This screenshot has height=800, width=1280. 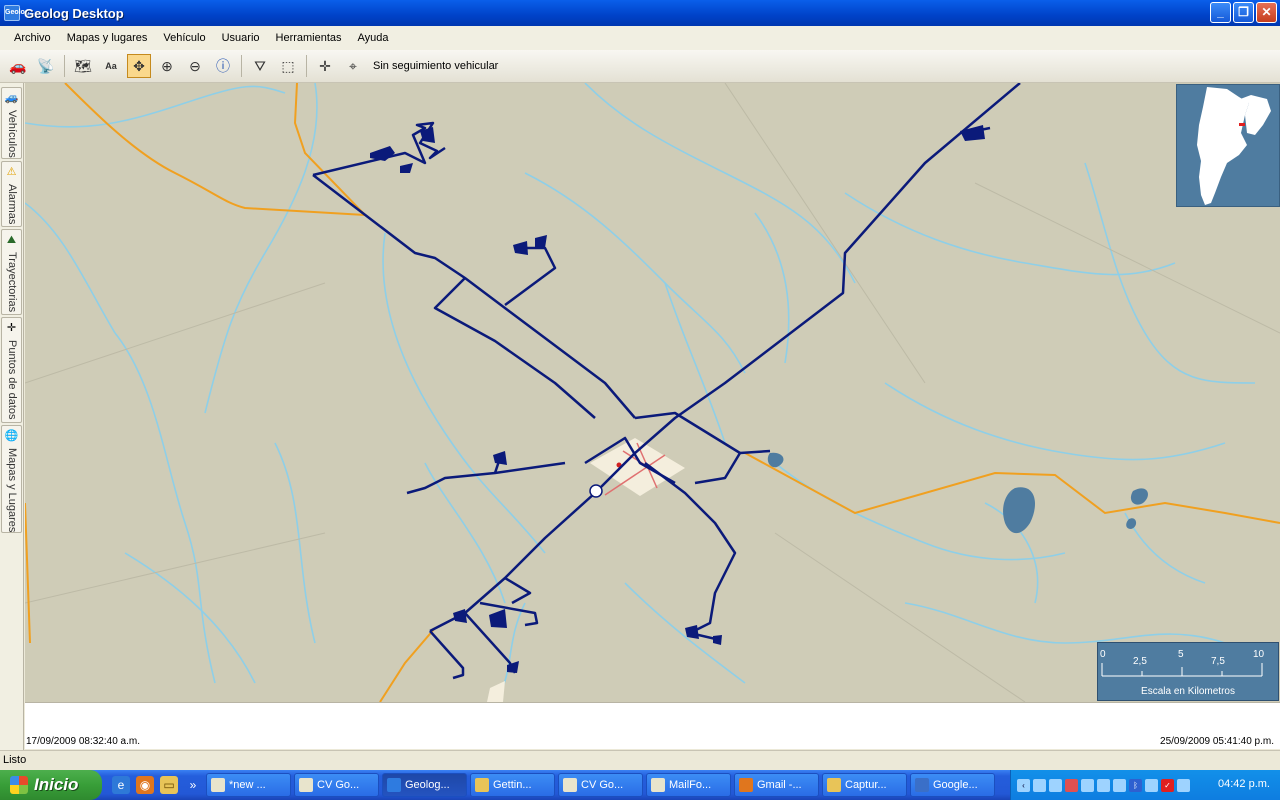 I want to click on crosshair-icon: ✛, so click(x=325, y=66).